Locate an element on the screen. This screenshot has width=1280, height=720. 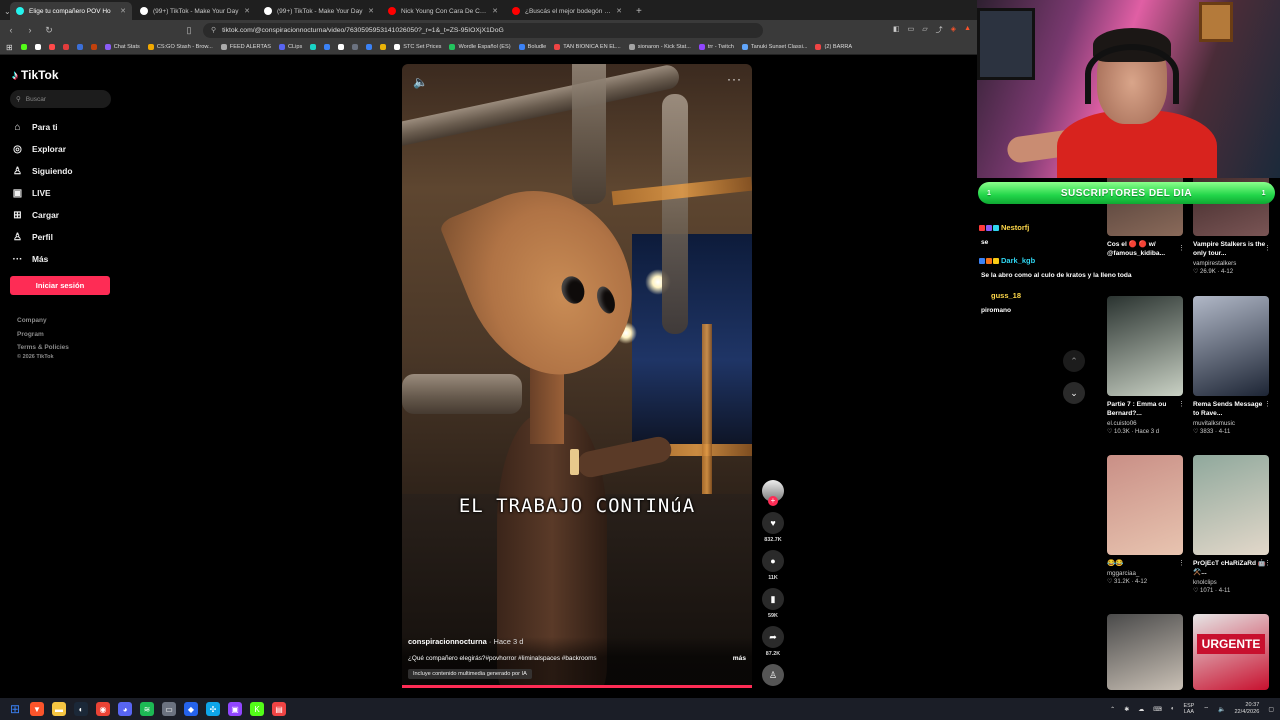
bookmark-item: FEED ALERTAS is located at coordinates (245, 47).